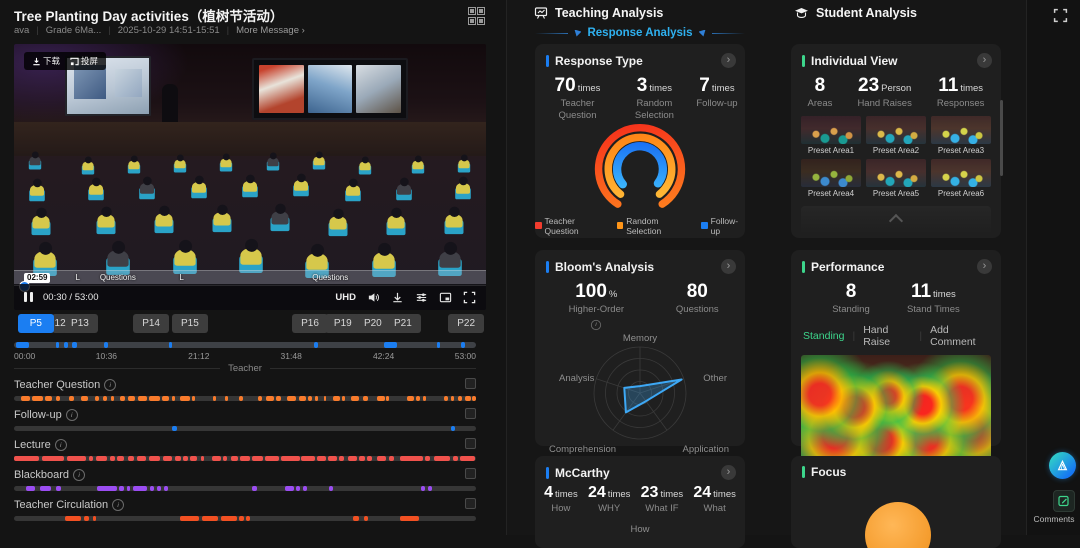 The width and height of the screenshot is (1080, 548). Describe the element at coordinates (445, 297) in the screenshot. I see `pip-icon` at that location.